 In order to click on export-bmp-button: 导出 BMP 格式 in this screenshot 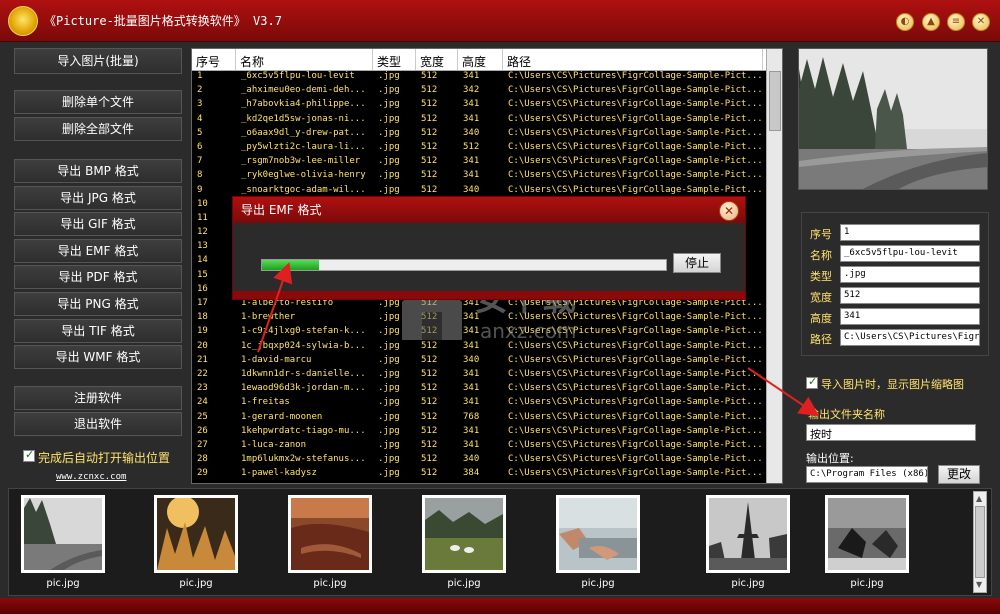, I will do `click(98, 171)`.